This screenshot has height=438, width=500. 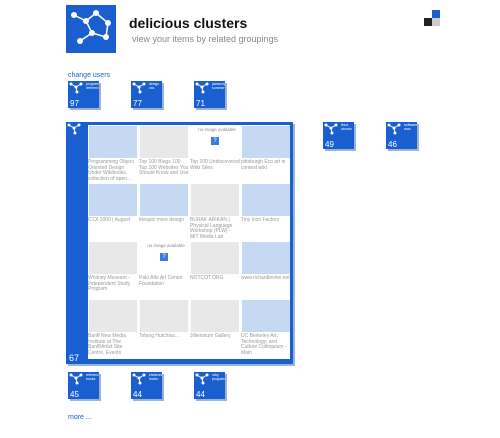 What do you see at coordinates (83, 94) in the screenshot?
I see `cluster-tile: program reference 97` at bounding box center [83, 94].